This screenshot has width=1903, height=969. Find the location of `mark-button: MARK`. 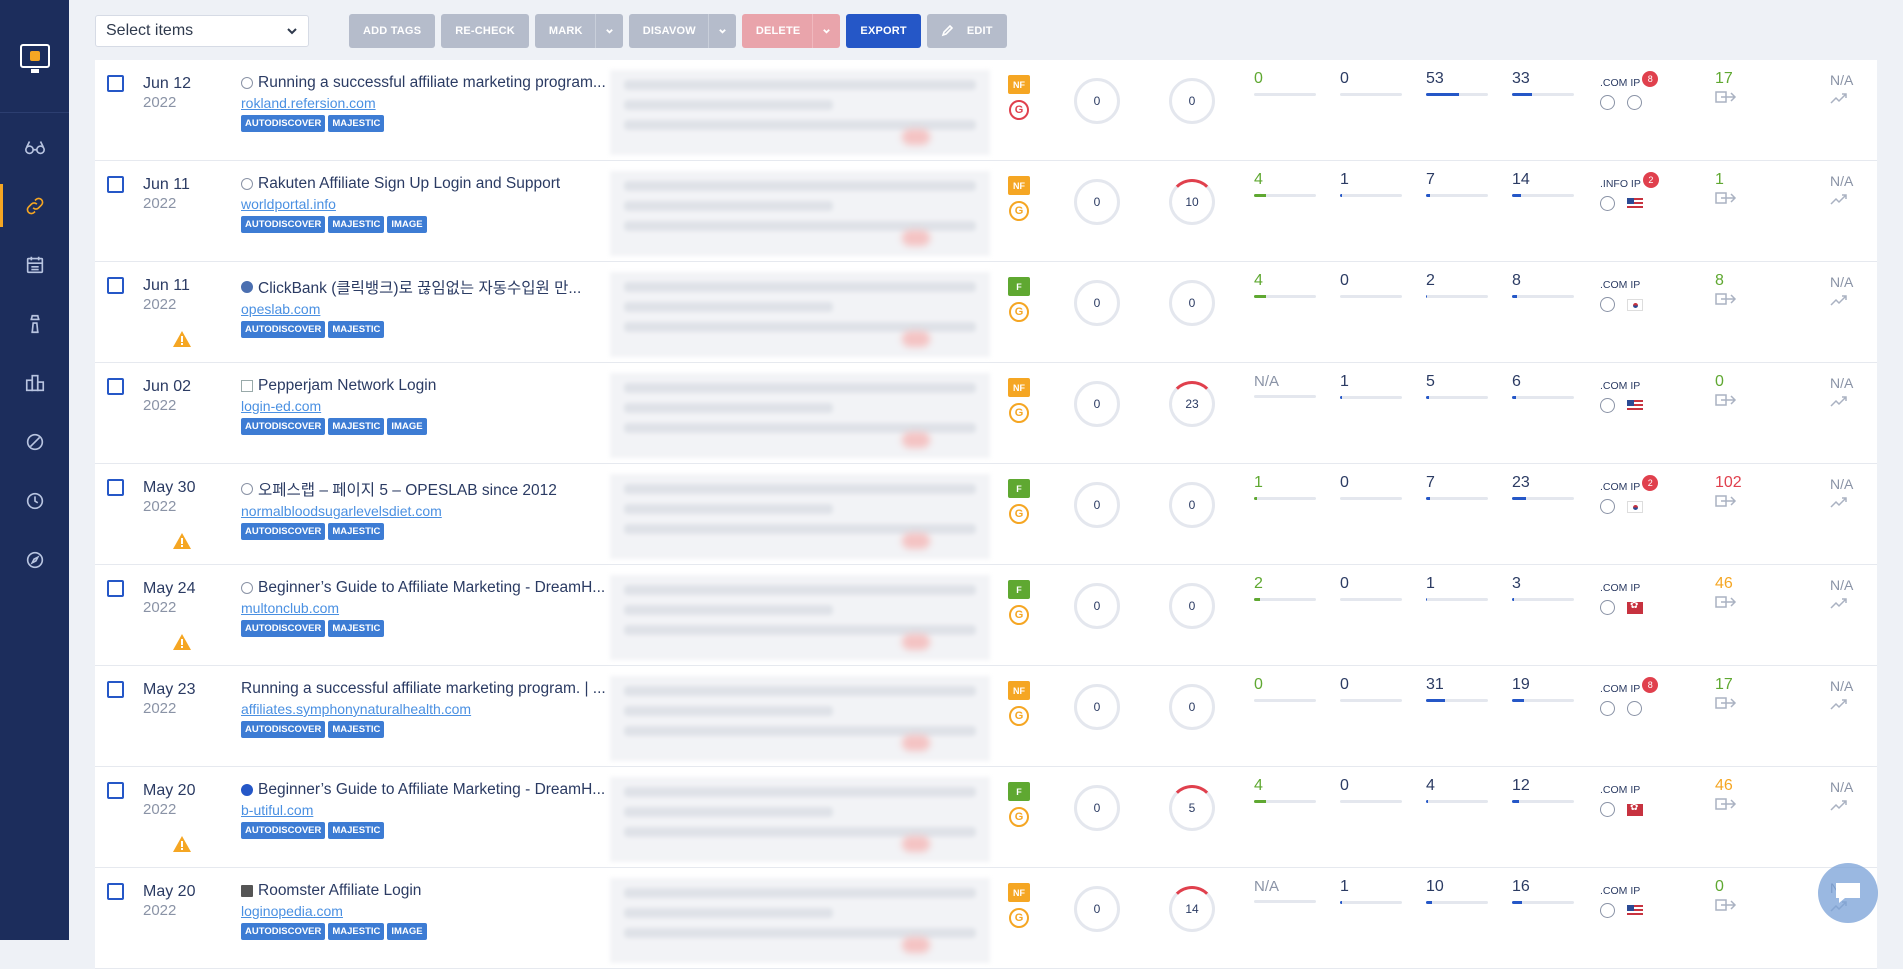

mark-button: MARK is located at coordinates (578, 31).